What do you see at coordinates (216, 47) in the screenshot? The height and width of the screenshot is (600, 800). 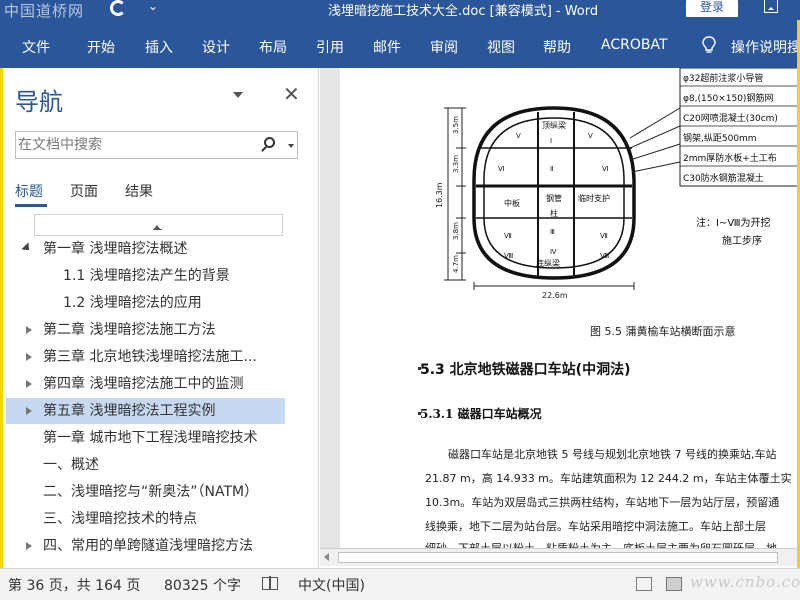 I see `tab-design: 设计` at bounding box center [216, 47].